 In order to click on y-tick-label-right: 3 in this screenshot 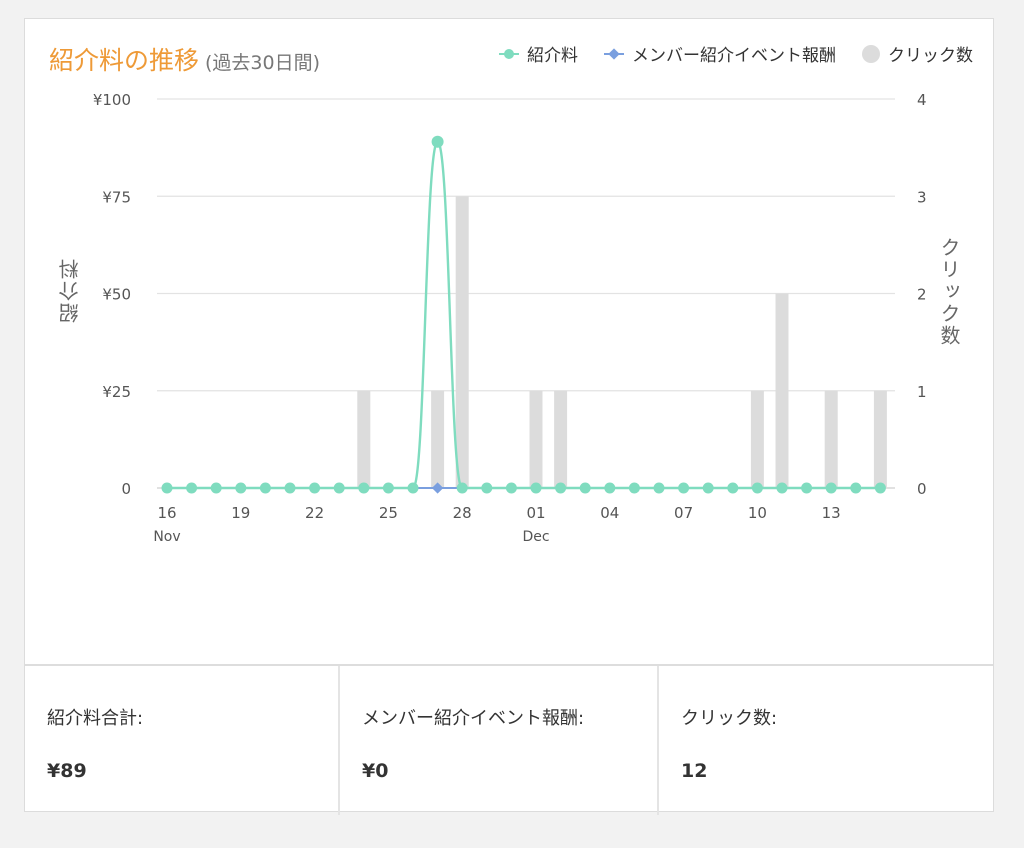, I will do `click(922, 197)`.